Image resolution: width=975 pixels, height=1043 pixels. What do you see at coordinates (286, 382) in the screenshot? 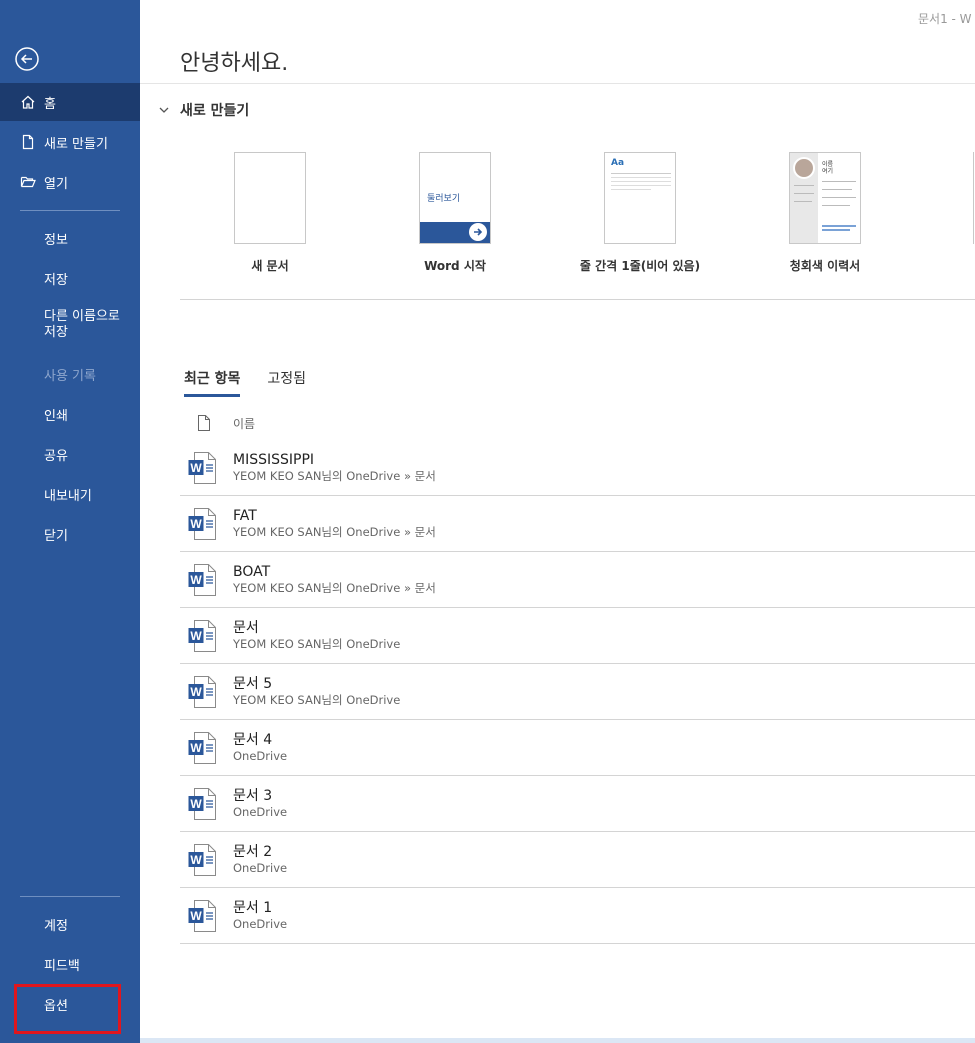
I see `tab-pinned: 고정됨` at bounding box center [286, 382].